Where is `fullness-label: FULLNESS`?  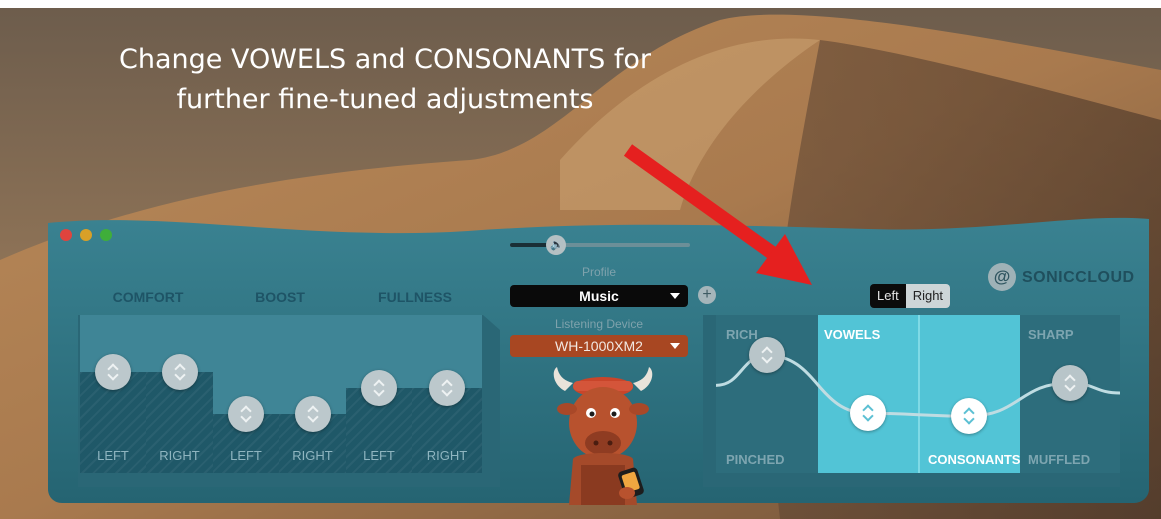 fullness-label: FULLNESS is located at coordinates (415, 297).